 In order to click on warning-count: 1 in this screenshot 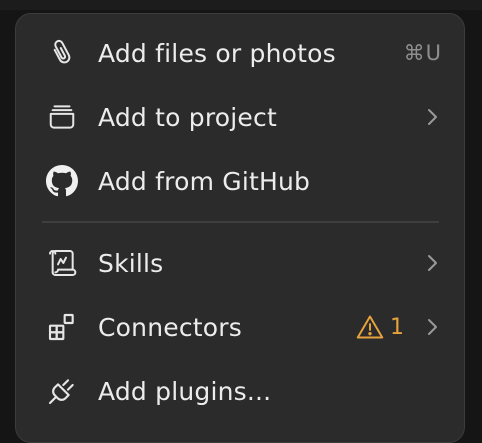, I will do `click(397, 327)`.